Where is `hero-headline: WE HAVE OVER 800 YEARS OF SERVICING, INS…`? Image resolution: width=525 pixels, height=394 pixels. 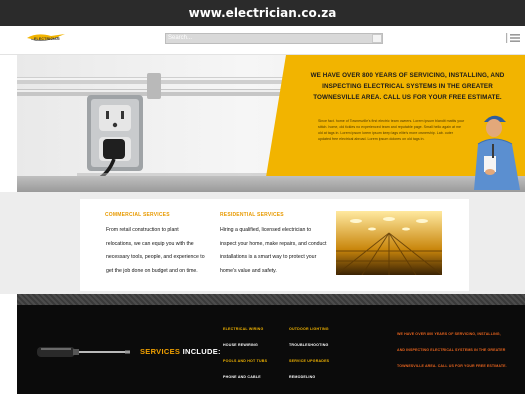
hero-headline: WE HAVE OVER 800 YEARS OF SERVICING, INS… is located at coordinates (407, 86).